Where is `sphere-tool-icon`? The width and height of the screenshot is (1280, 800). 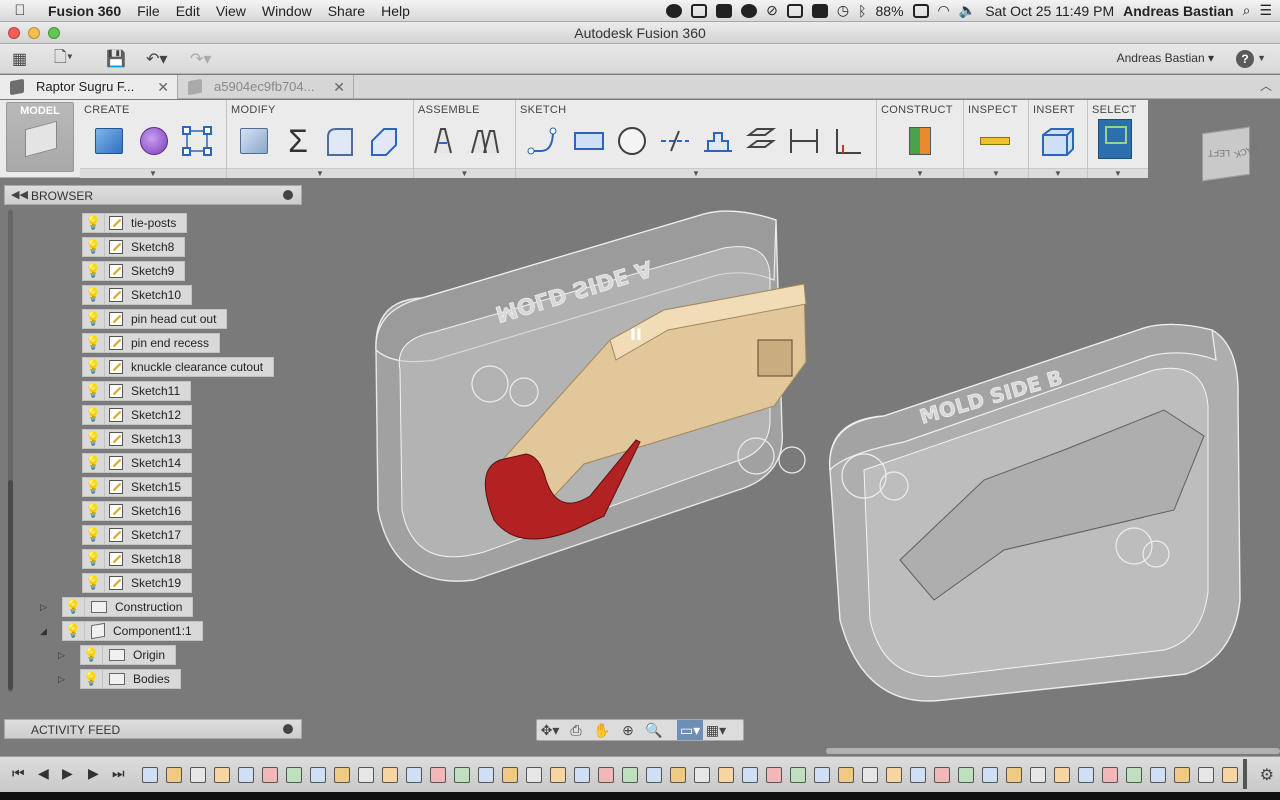 sphere-tool-icon is located at coordinates (154, 141).